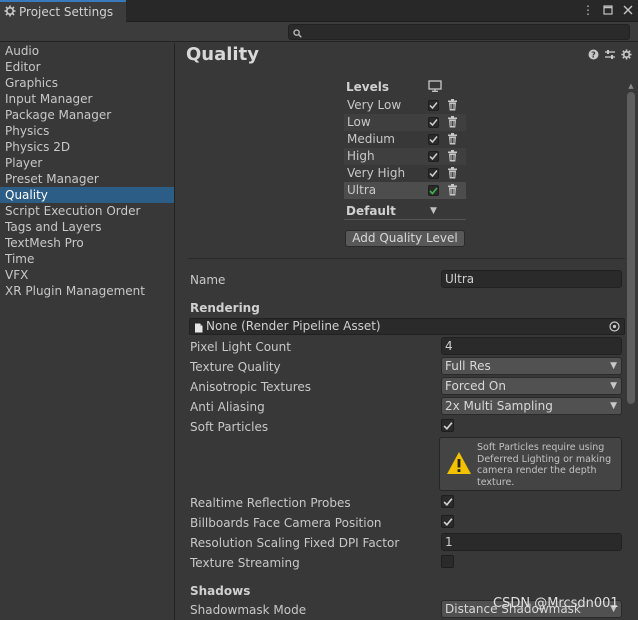 The width and height of the screenshot is (638, 620). What do you see at coordinates (295, 543) in the screenshot?
I see `resolution-scaling-label: Resolution Scaling Fixed DPI Factor` at bounding box center [295, 543].